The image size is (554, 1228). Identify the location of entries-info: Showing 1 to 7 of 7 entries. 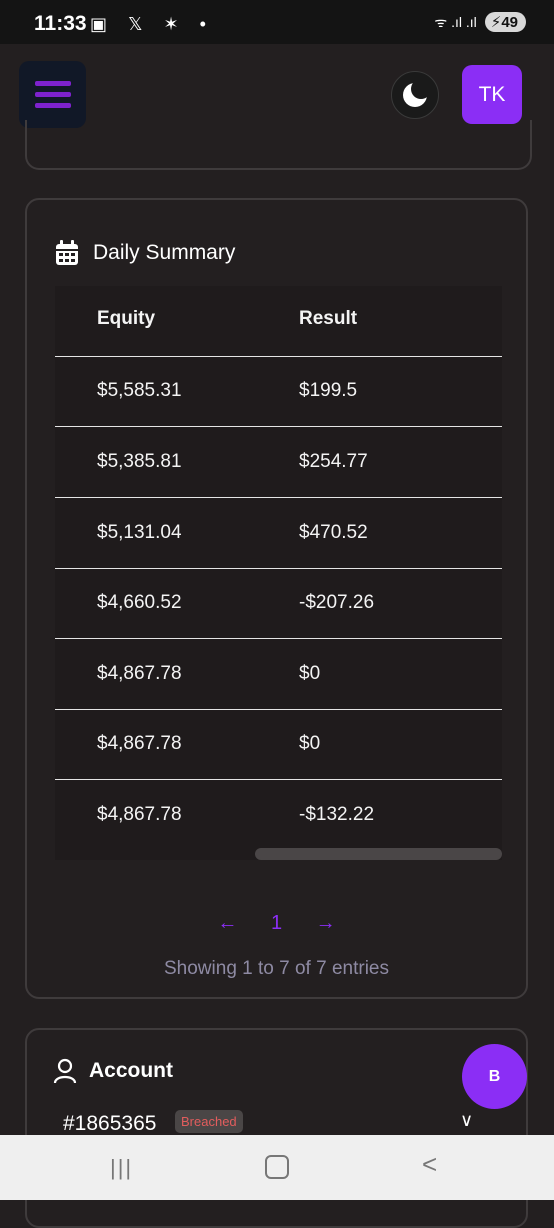
(276, 968).